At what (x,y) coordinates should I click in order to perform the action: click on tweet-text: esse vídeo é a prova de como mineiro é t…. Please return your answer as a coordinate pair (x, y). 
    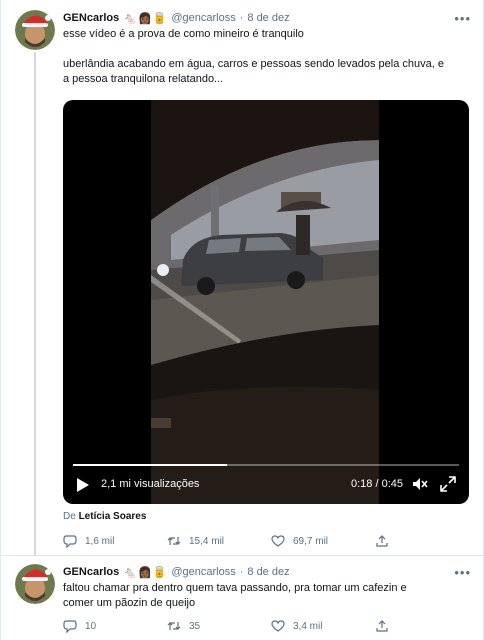
    Looking at the image, I should click on (268, 57).